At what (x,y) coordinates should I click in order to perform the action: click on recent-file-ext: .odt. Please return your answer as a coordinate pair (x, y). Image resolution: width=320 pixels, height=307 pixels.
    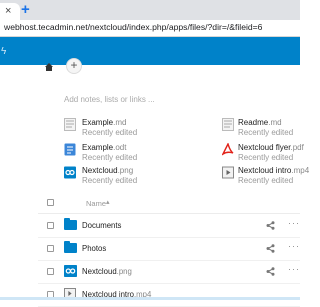
    Looking at the image, I should click on (120, 147).